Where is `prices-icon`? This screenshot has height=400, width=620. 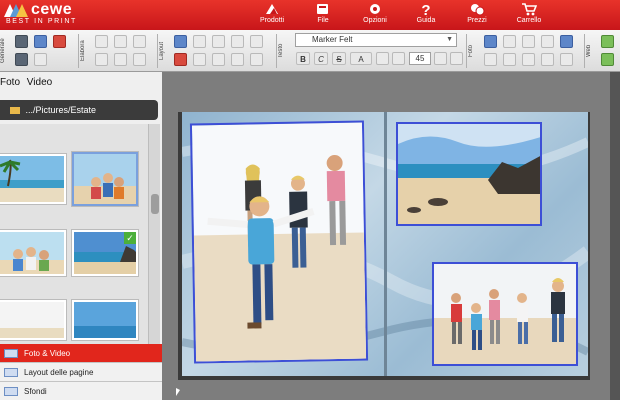 prices-icon is located at coordinates (478, 10).